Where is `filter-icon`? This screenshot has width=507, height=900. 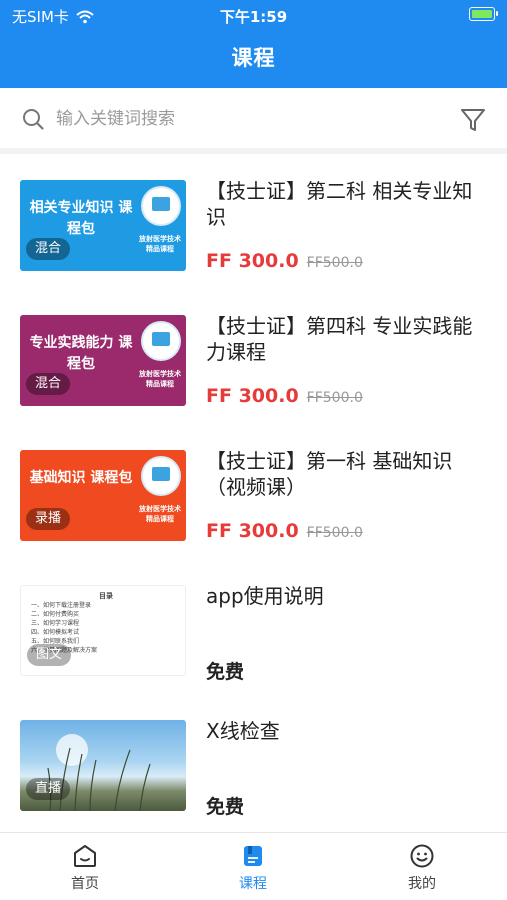
filter-icon is located at coordinates (473, 120).